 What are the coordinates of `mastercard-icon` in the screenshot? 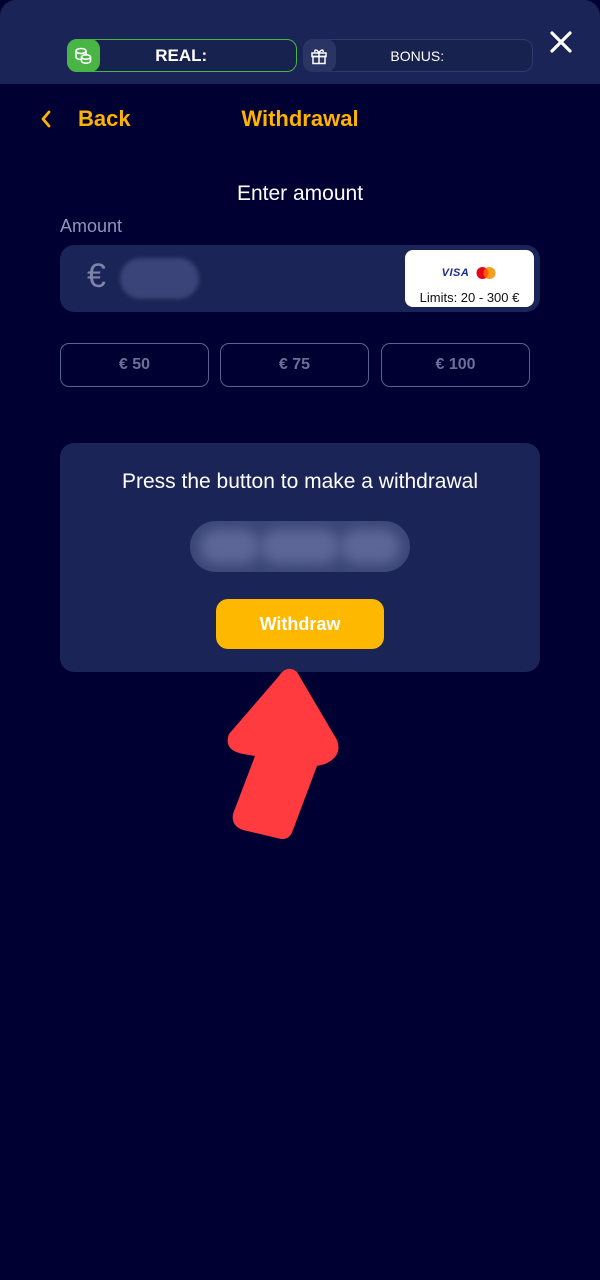 It's located at (486, 273).